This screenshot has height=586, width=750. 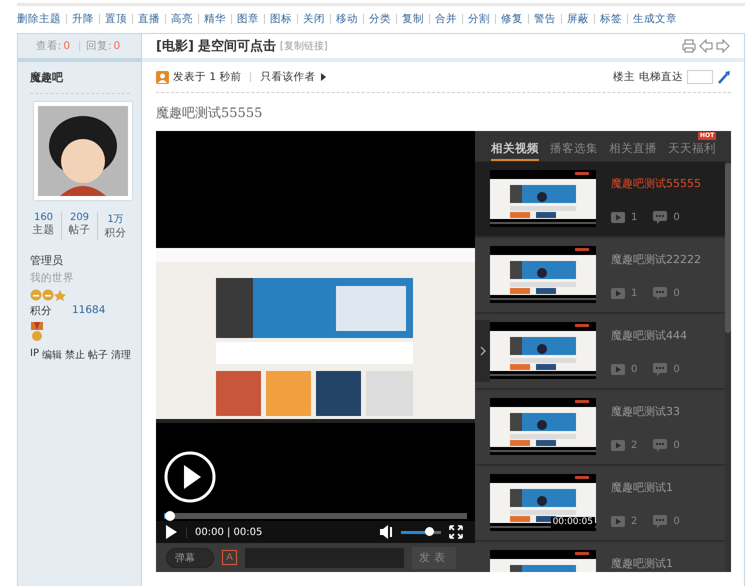 I want to click on stat-label: 积分, so click(x=115, y=233).